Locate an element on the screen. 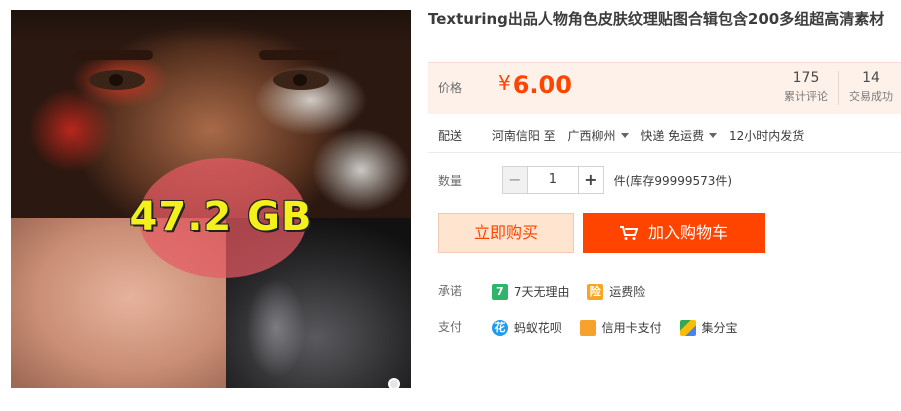 The width and height of the screenshot is (901, 411). quantity-input: 1 is located at coordinates (552, 180).